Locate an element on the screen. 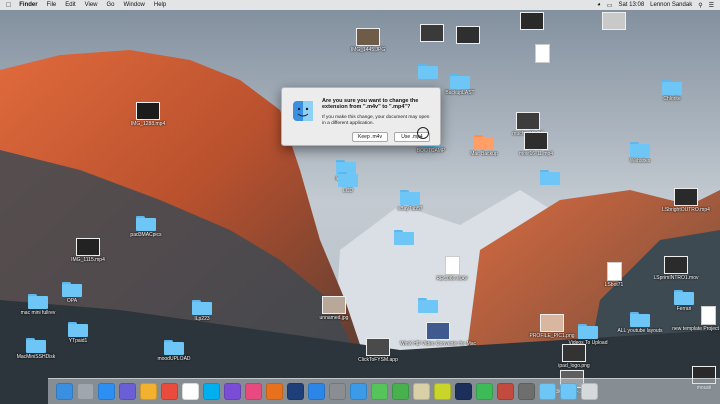  preview-icon is located at coordinates (421, 391).